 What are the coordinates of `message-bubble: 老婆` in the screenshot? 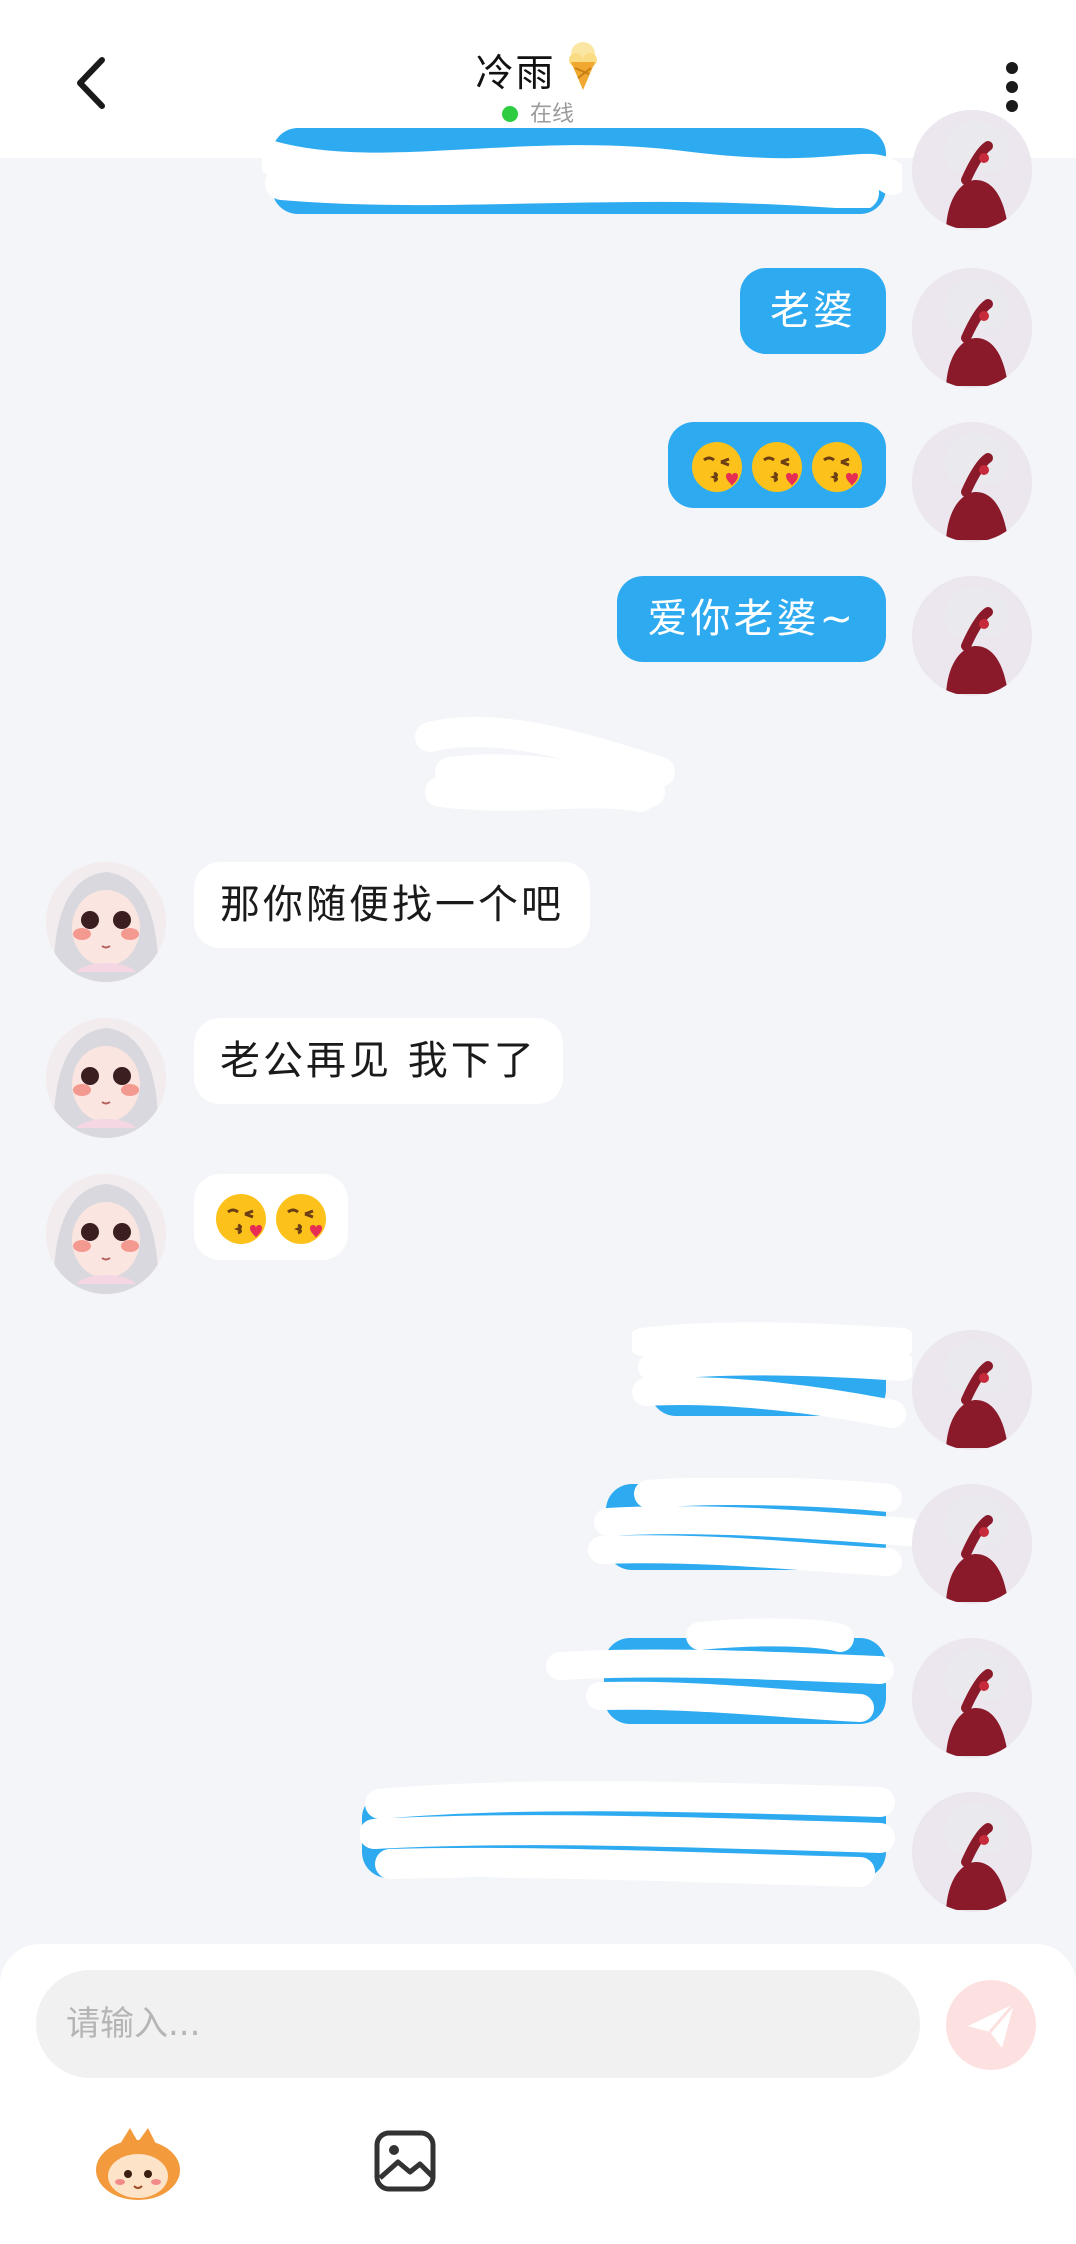 It's located at (813, 311).